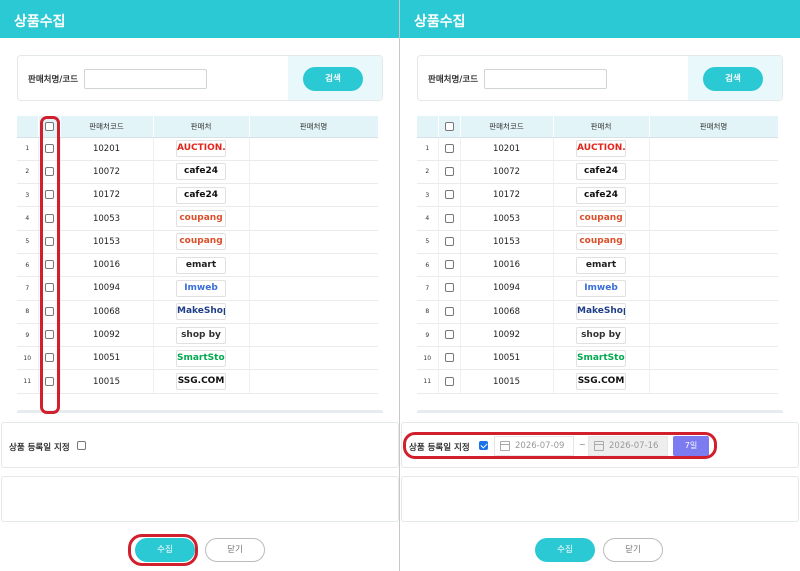  I want to click on seller-logo-cell: Imweb, so click(601, 288).